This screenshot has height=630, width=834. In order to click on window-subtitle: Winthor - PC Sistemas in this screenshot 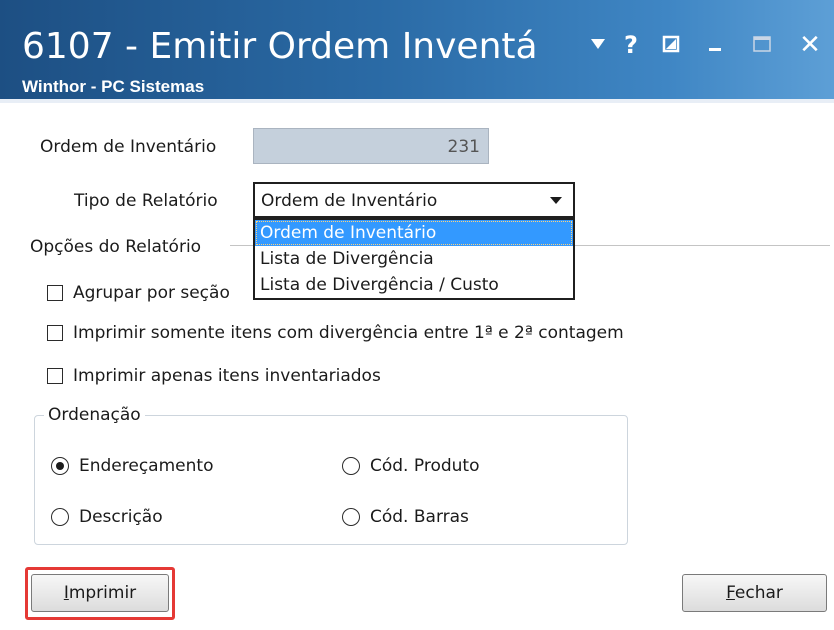, I will do `click(113, 86)`.